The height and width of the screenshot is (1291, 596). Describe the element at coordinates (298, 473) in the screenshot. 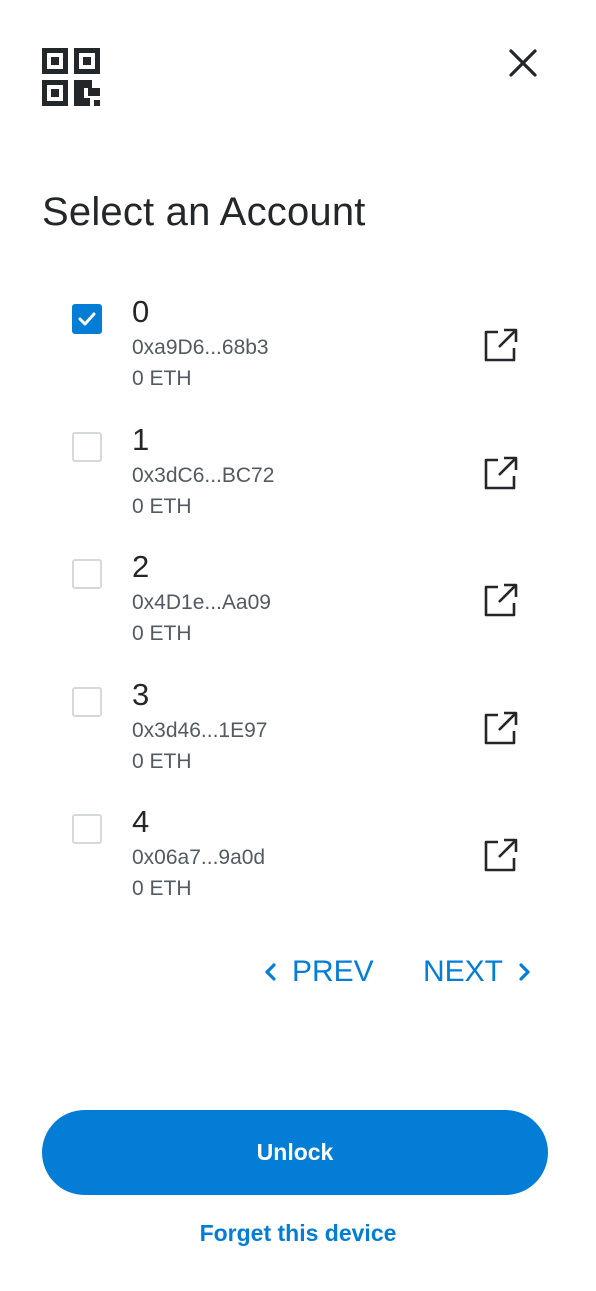

I see `account-row: 1 0x3dC6...BC72 0 ETH` at that location.